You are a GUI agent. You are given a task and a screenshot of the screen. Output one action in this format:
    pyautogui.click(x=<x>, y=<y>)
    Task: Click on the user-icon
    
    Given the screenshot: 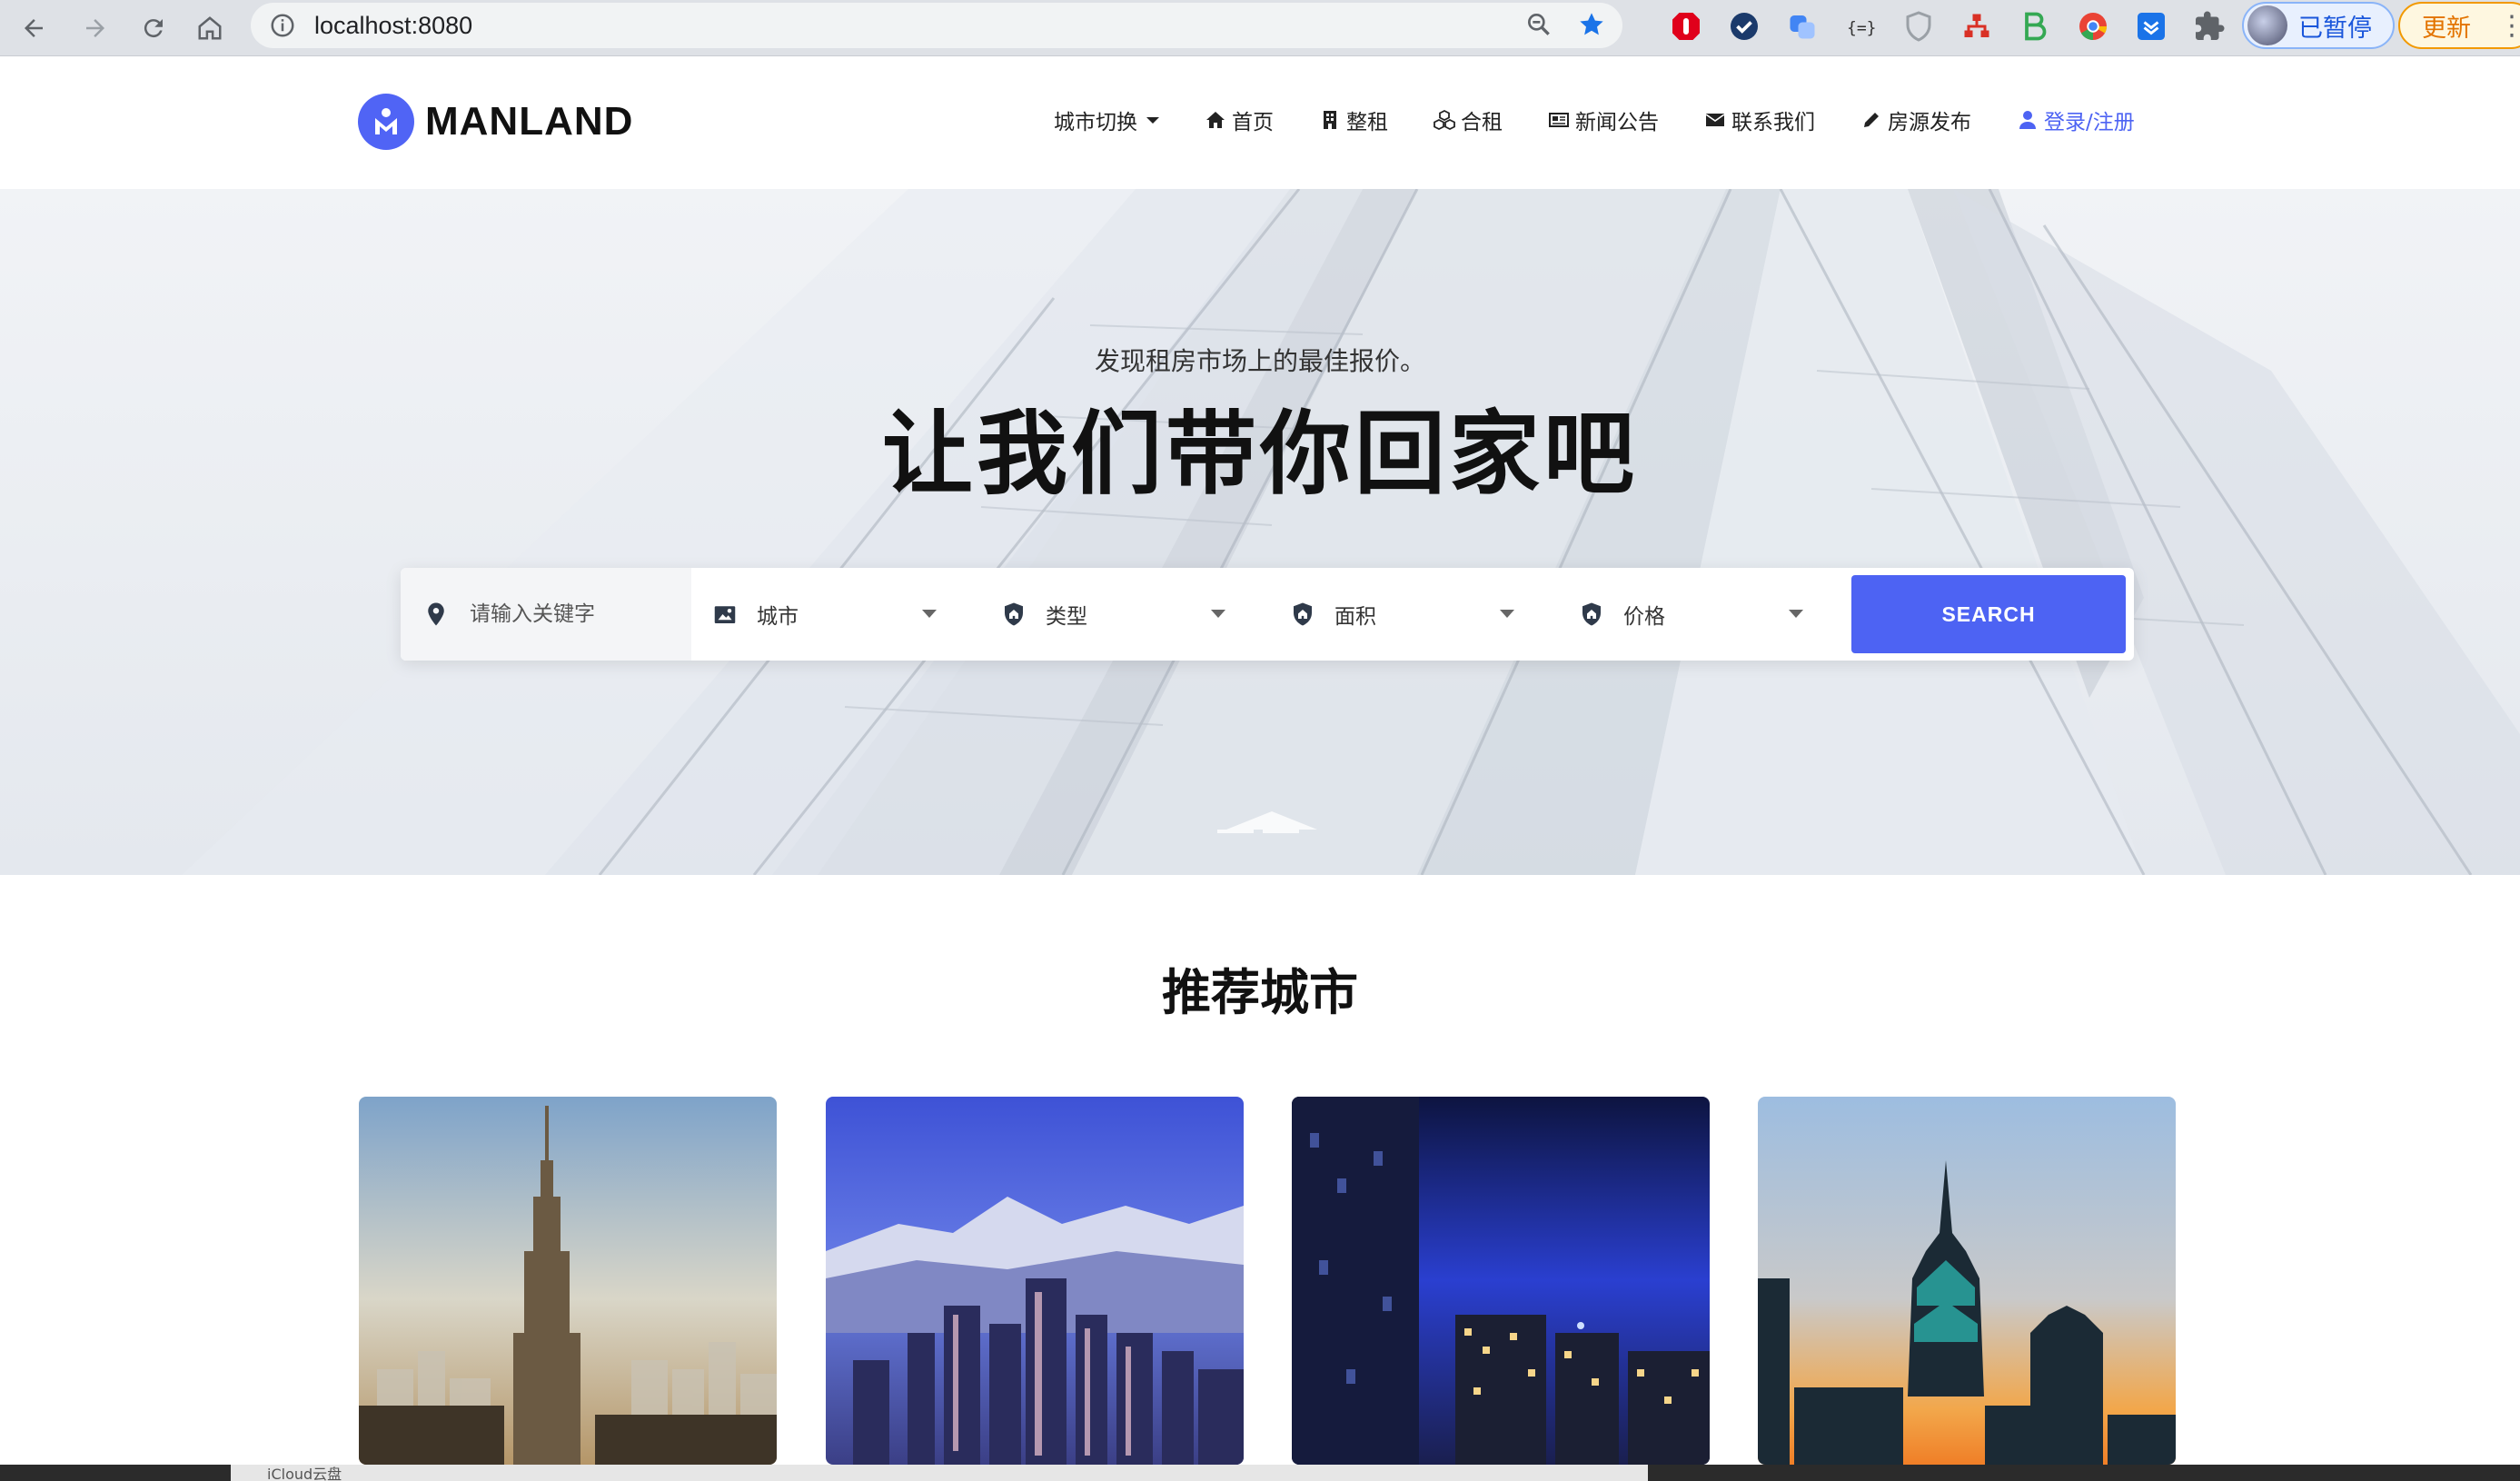 What is the action you would take?
    pyautogui.click(x=2027, y=120)
    